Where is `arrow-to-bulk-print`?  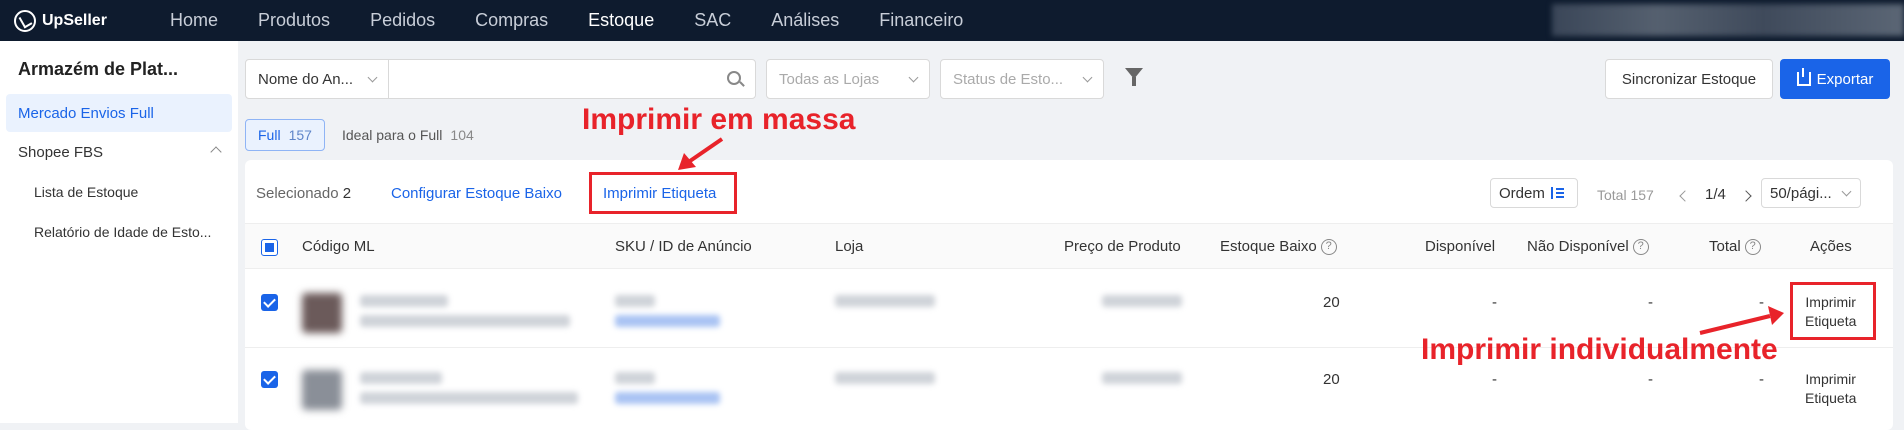
arrow-to-bulk-print is located at coordinates (701, 153).